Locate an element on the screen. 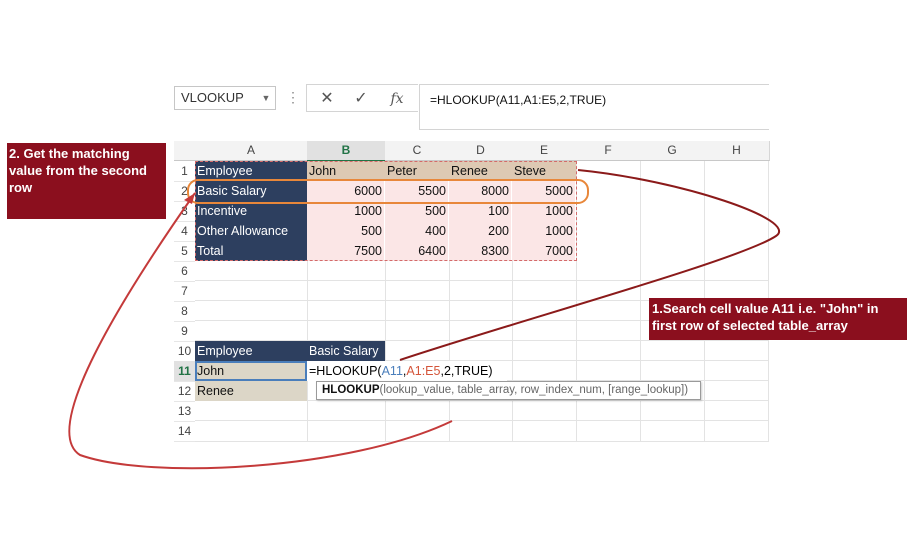  row-2-highlight is located at coordinates (388, 191).